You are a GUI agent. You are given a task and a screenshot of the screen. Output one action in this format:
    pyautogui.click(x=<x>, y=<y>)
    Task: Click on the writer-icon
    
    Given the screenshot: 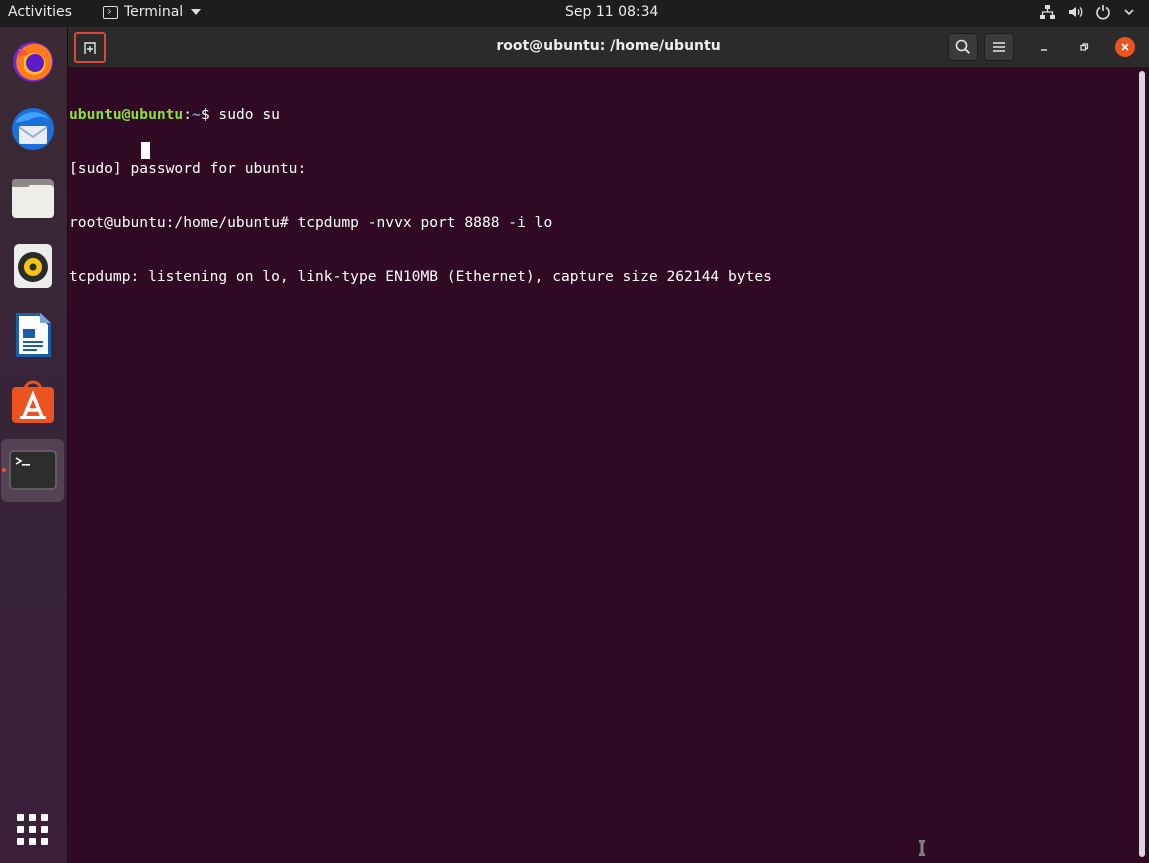 What is the action you would take?
    pyautogui.click(x=33, y=335)
    